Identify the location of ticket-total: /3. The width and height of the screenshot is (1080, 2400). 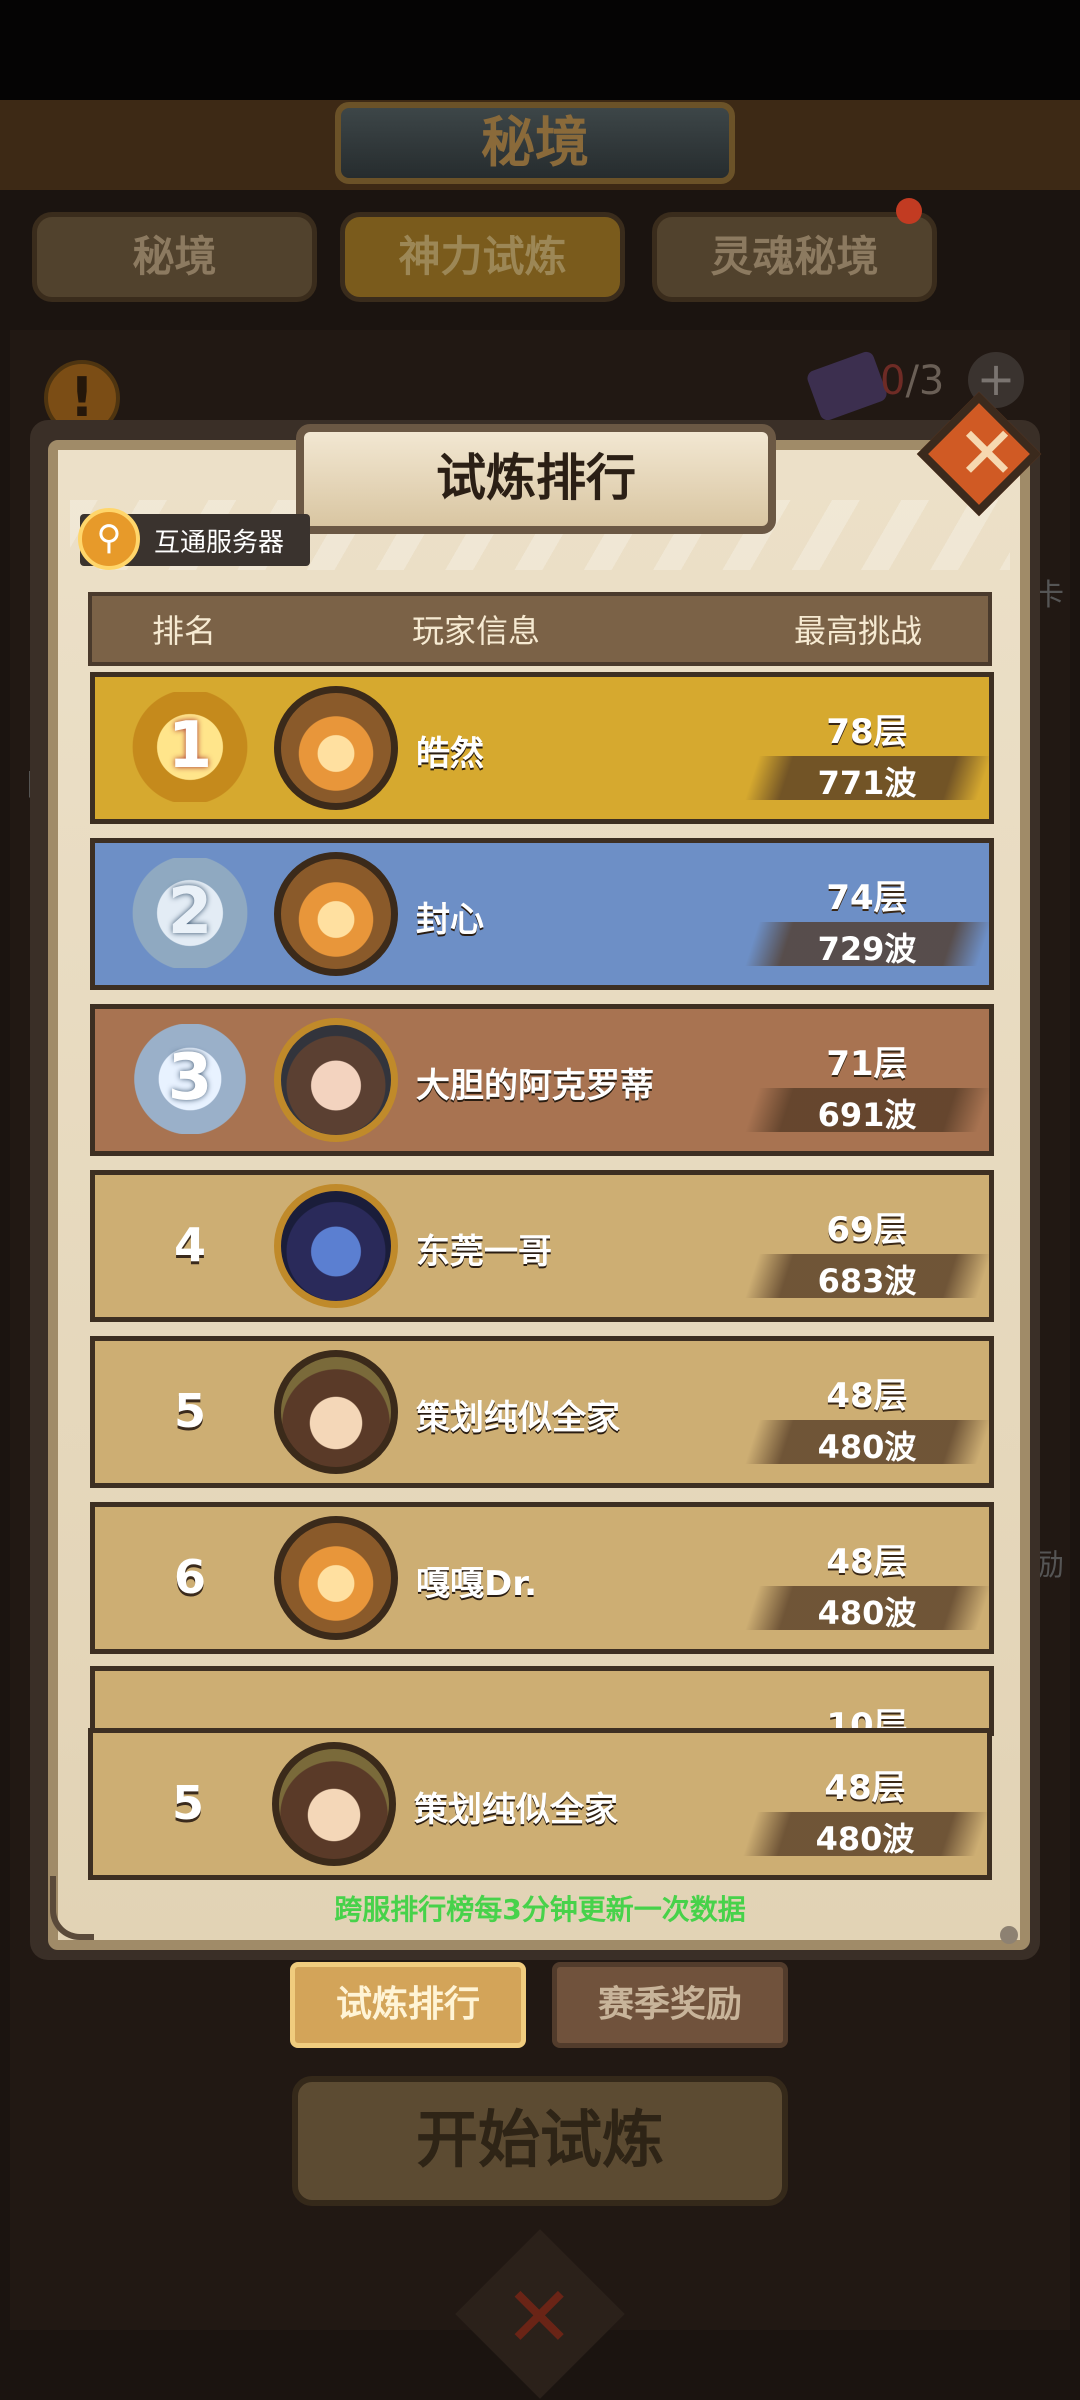
(925, 381).